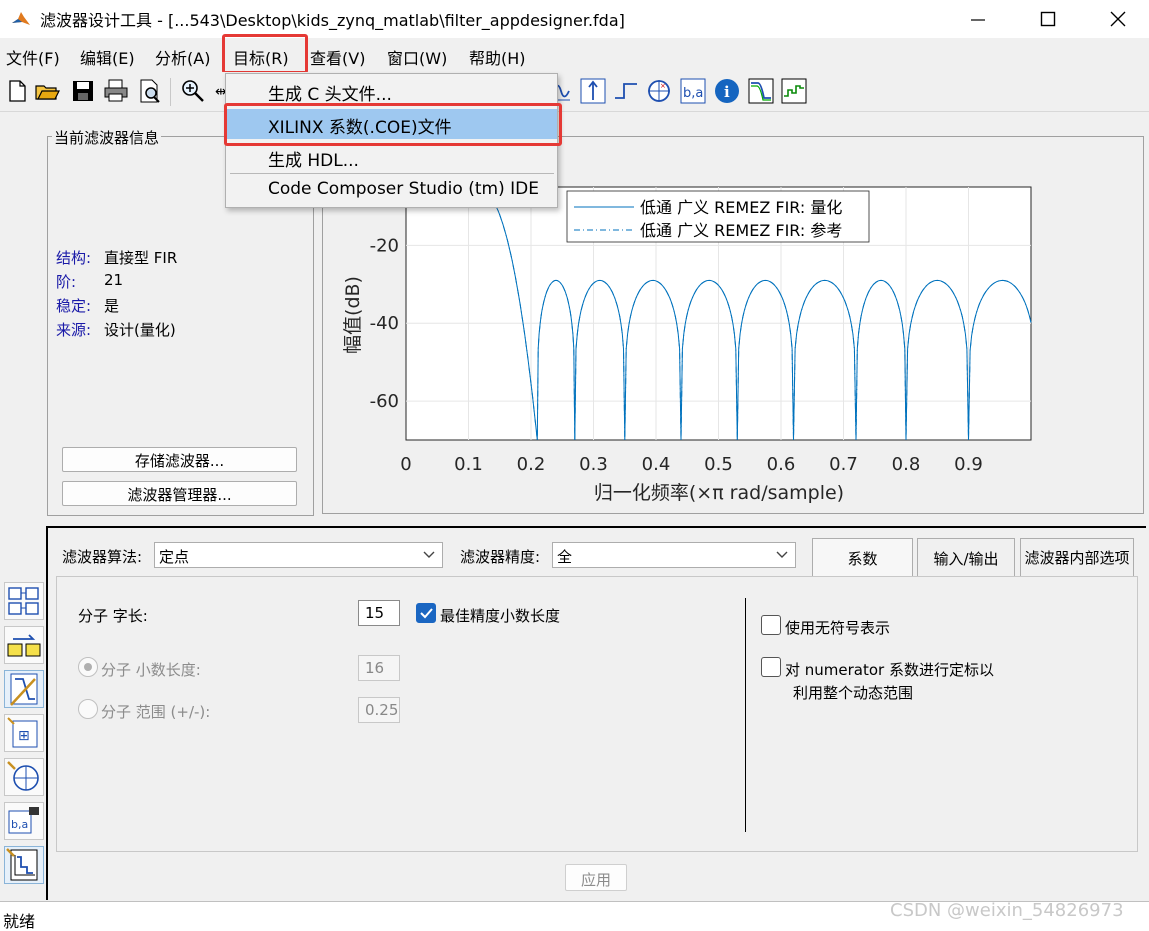 The image size is (1149, 931). Describe the element at coordinates (906, 464) in the screenshot. I see `x-tick-label: 0.8` at that location.